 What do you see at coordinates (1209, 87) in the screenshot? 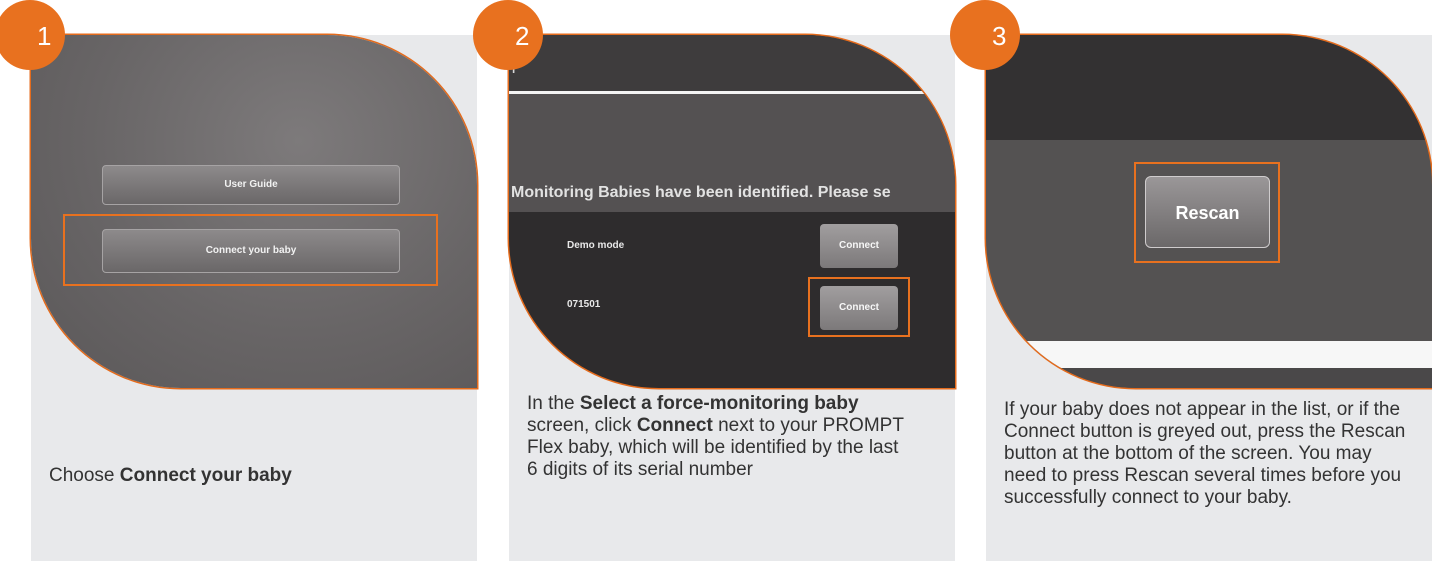
I see `header-area` at bounding box center [1209, 87].